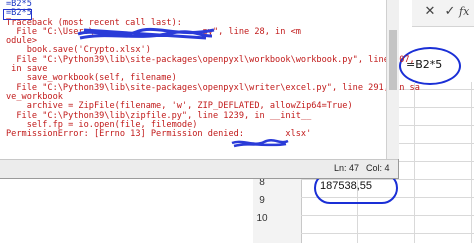  Describe the element at coordinates (262, 218) in the screenshot. I see `row-number-10: 10` at that location.